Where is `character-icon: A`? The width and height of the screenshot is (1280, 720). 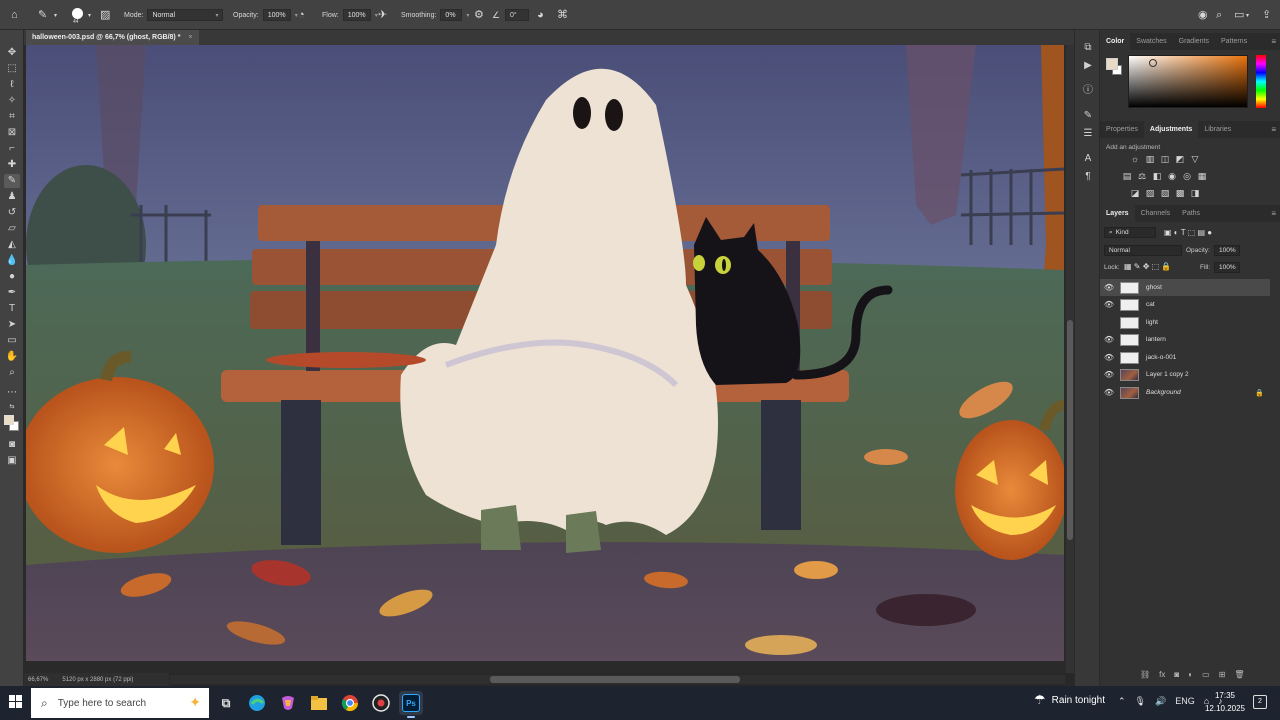 character-icon: A is located at coordinates (1088, 159).